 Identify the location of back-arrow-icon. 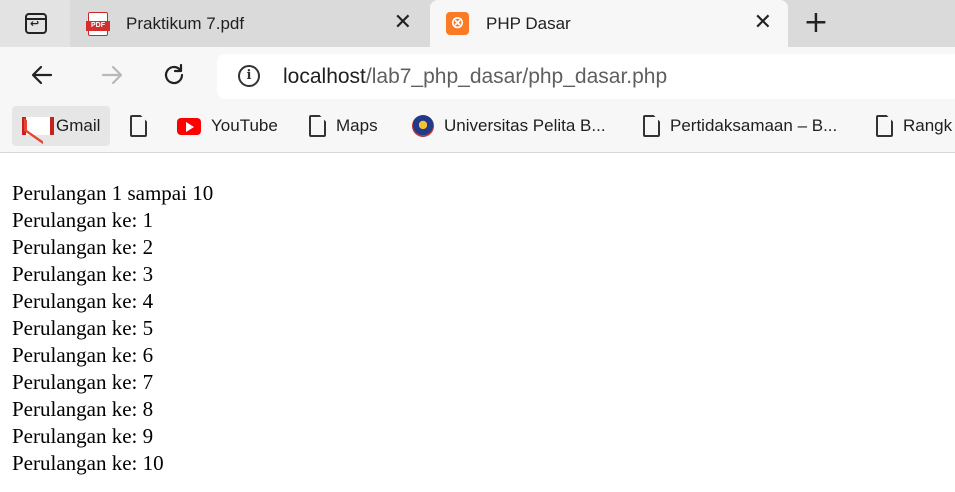
(42, 75).